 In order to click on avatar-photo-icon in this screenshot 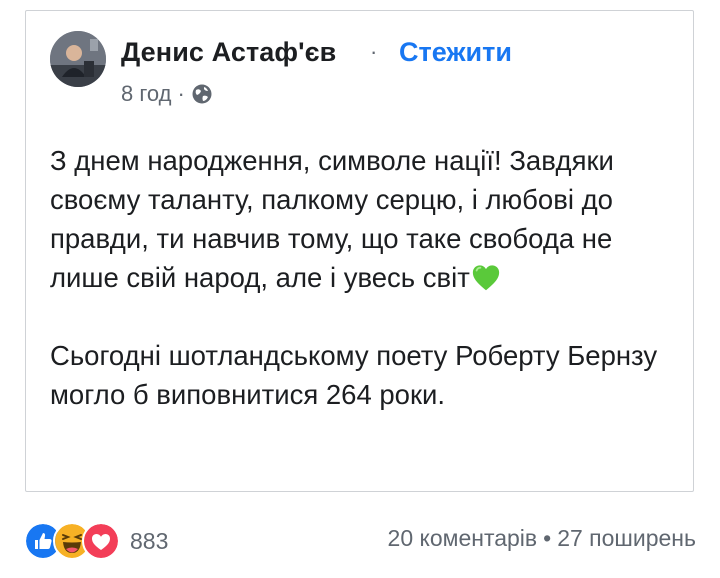, I will do `click(78, 59)`.